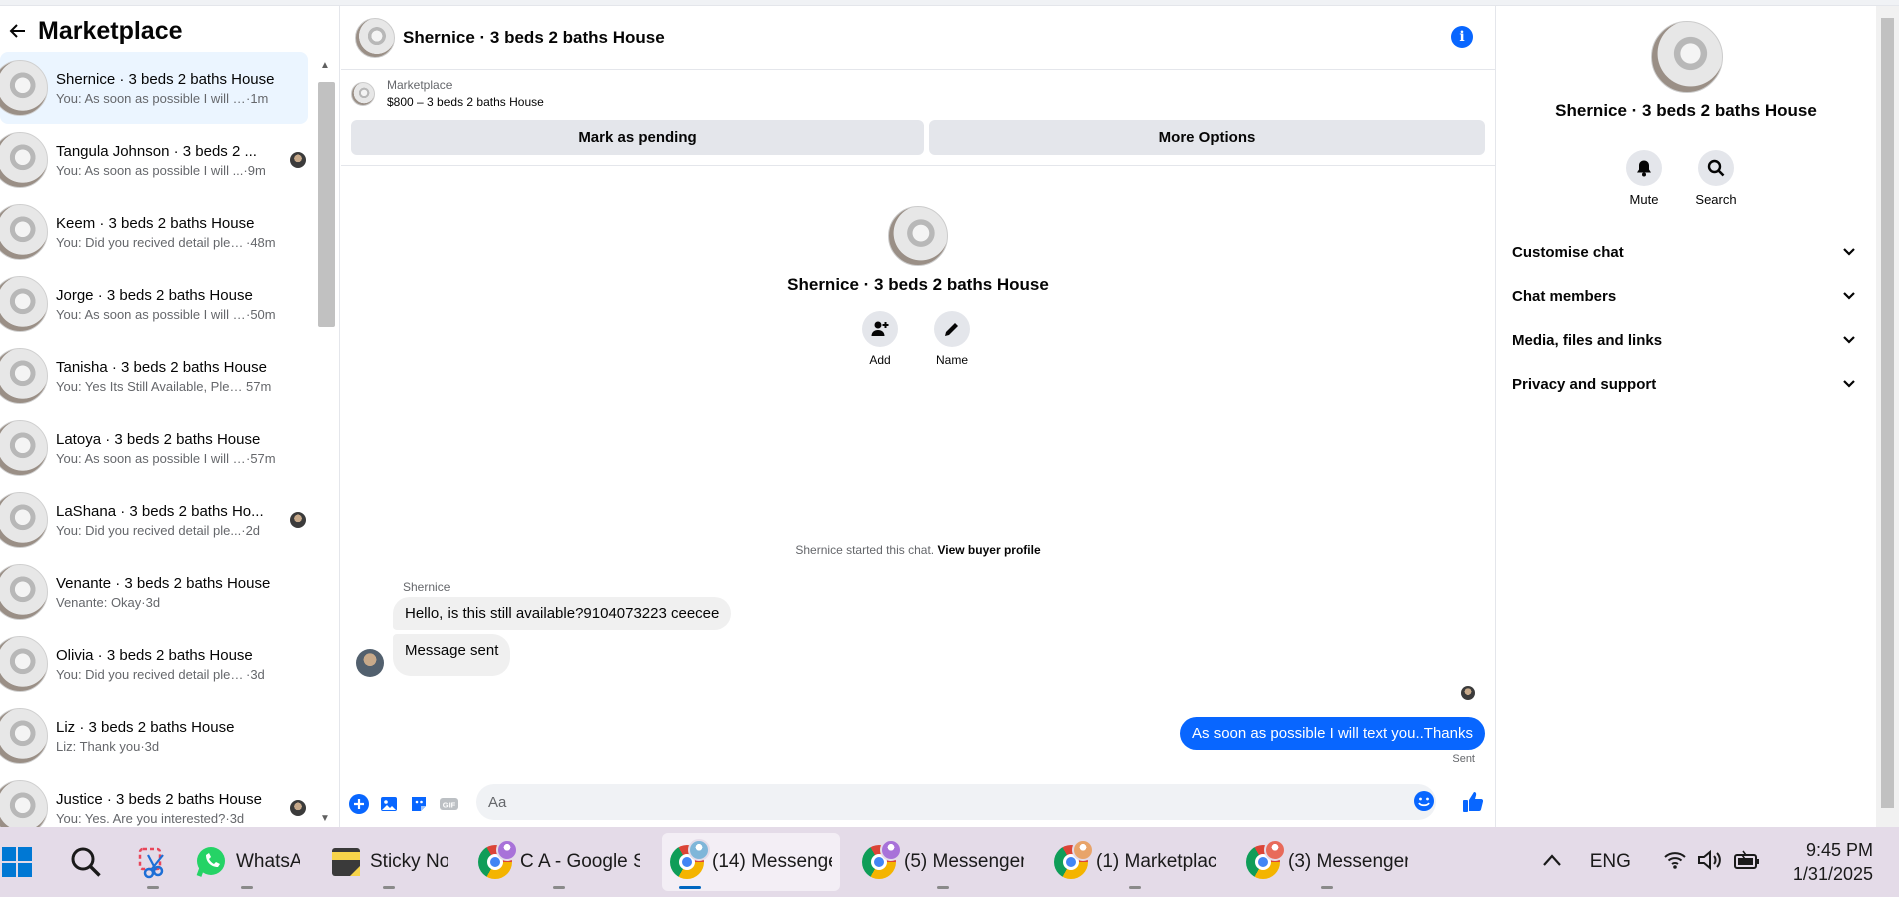 The height and width of the screenshot is (897, 1899). What do you see at coordinates (559, 862) in the screenshot?
I see `taskbar-app: C A - Google S` at bounding box center [559, 862].